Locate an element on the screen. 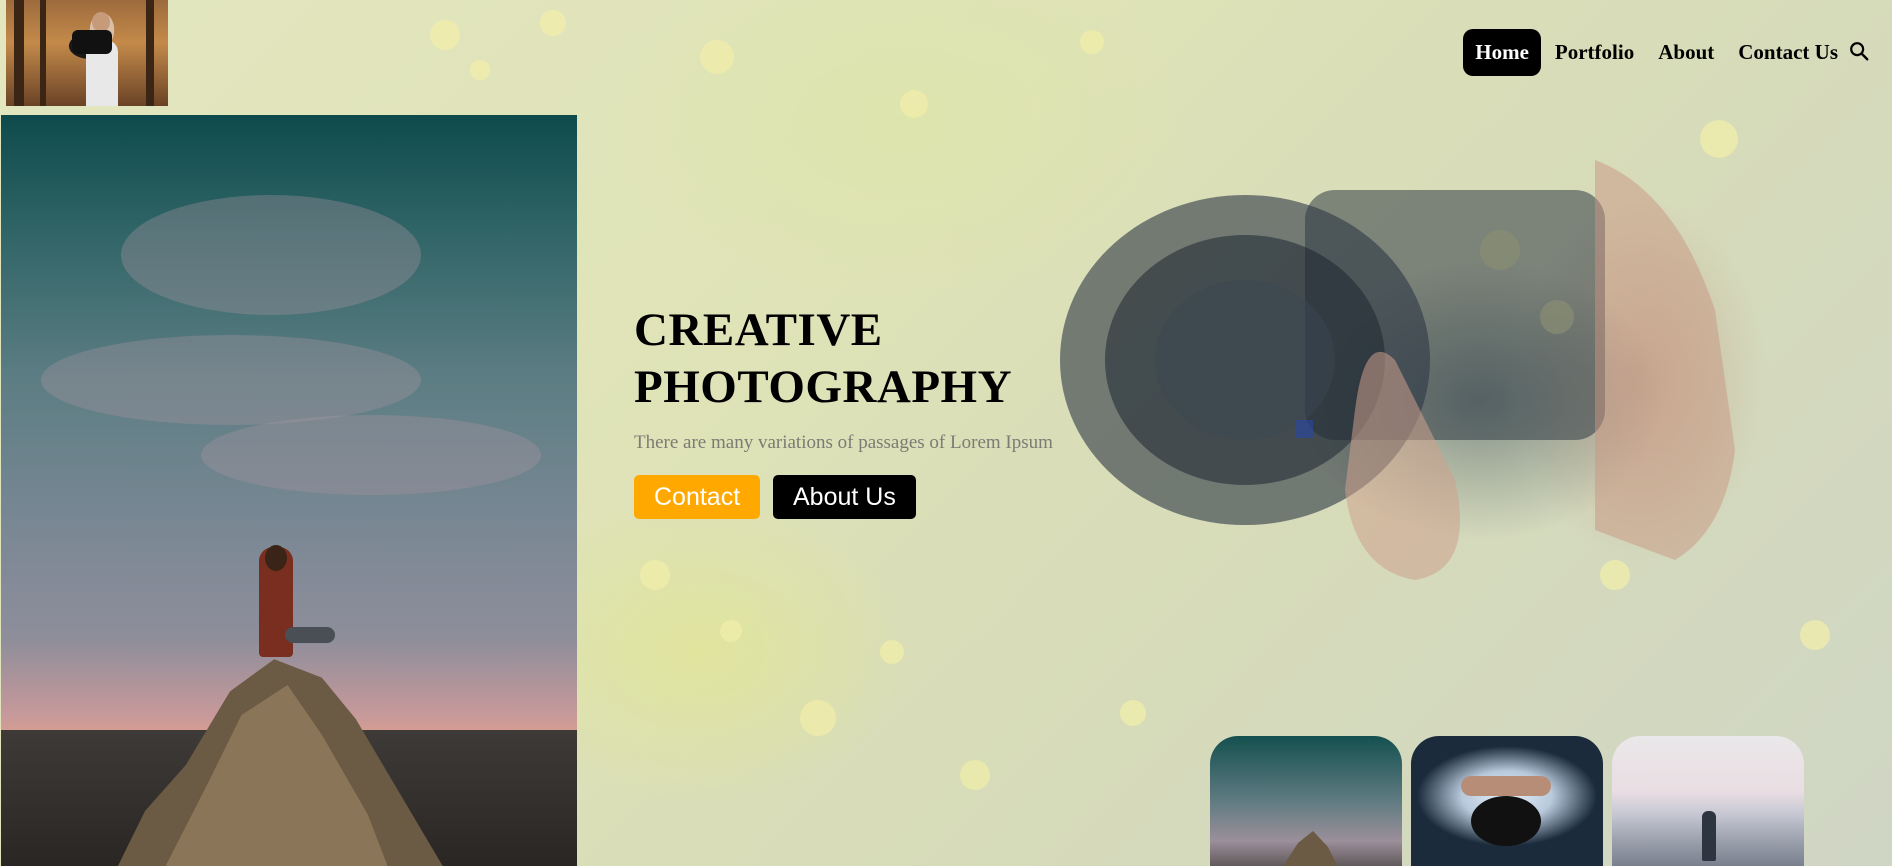  title-line-2: PHOTOGRAPHY is located at coordinates (823, 387).